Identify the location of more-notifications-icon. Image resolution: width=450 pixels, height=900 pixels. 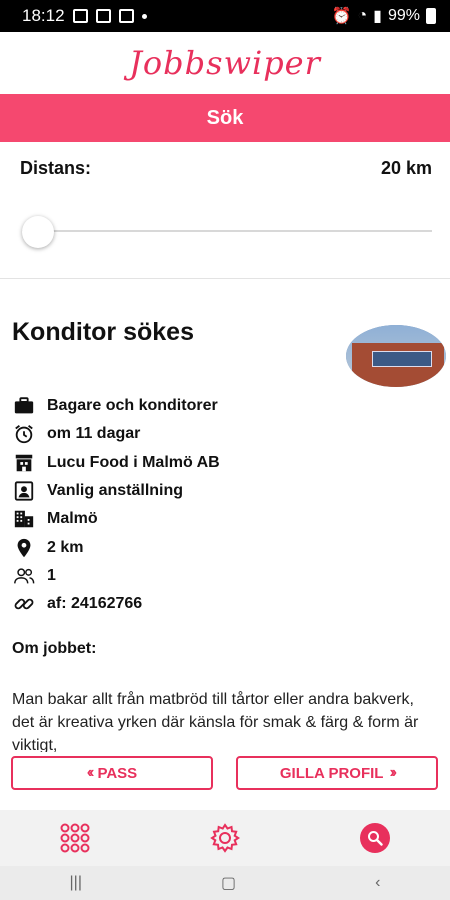
(144, 16).